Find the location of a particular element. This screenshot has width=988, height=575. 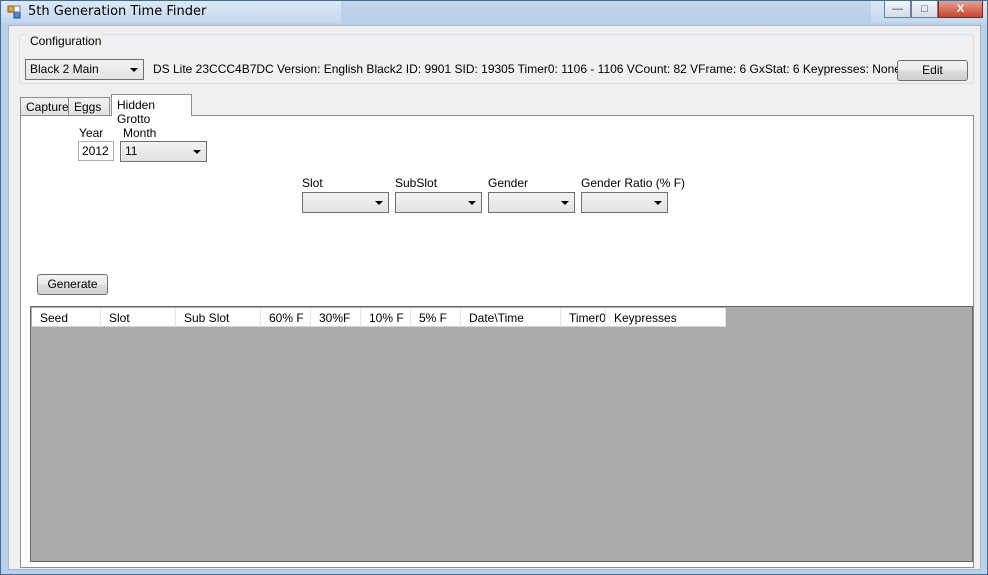

column-header-keypresses: Keypresses is located at coordinates (666, 317).